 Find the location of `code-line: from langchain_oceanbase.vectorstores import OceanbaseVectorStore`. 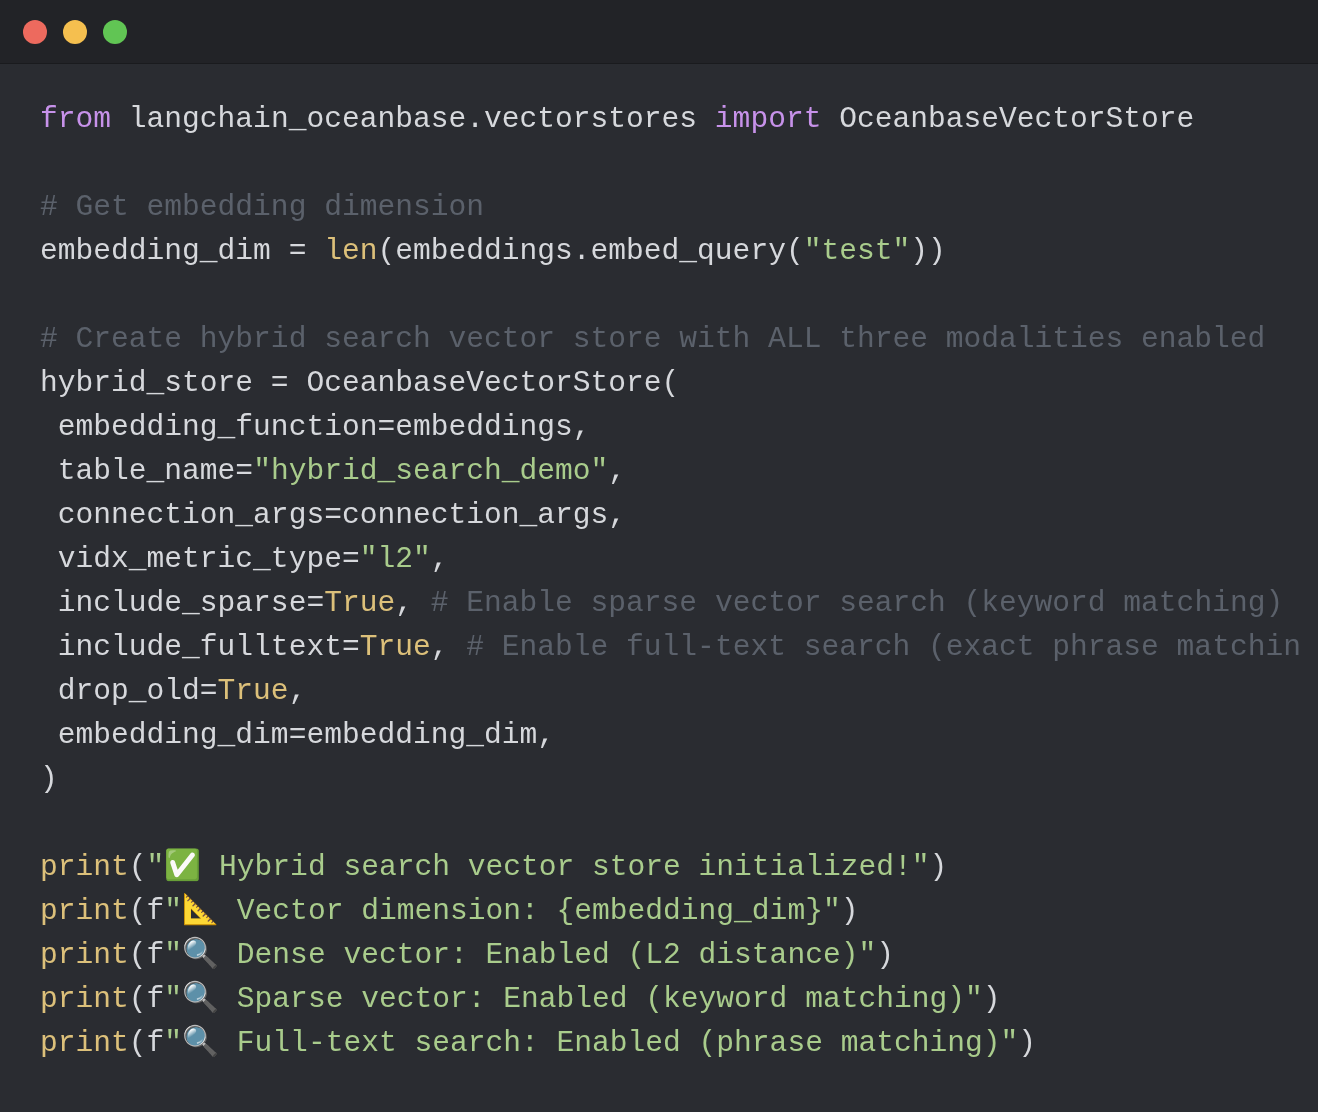

code-line: from langchain_oceanbase.vectorstores import OceanbaseVectorStore is located at coordinates (617, 119).